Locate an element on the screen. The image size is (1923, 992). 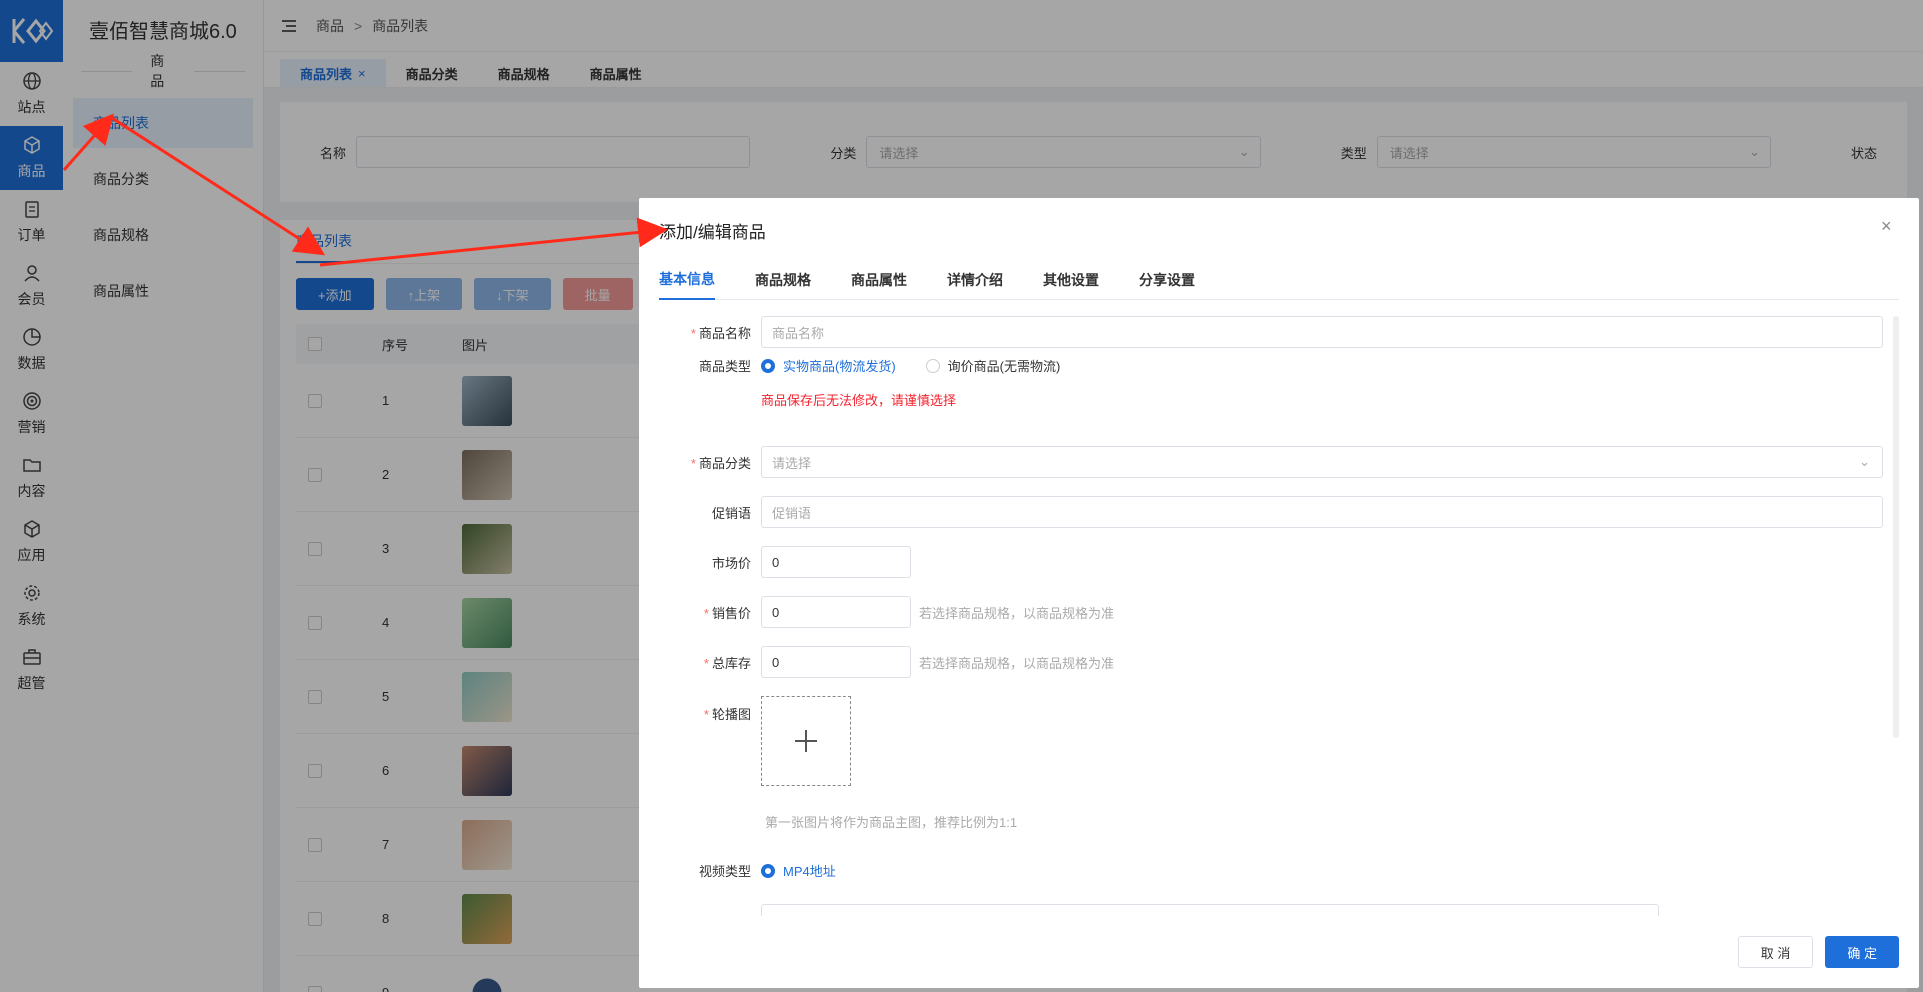
tab-share-settings: 分享设置 is located at coordinates (1167, 280).